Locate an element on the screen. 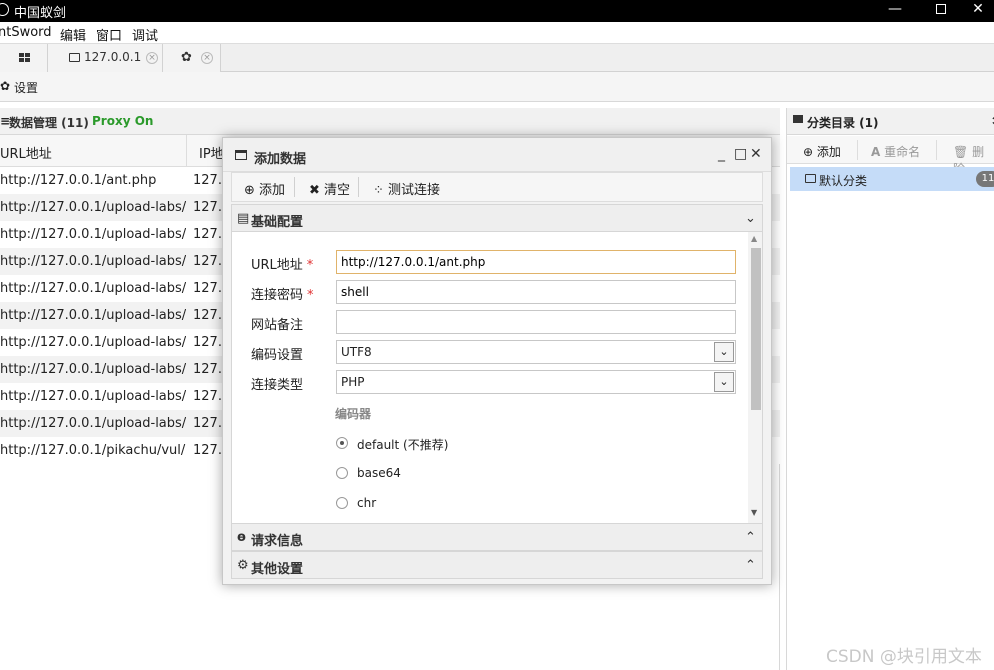 This screenshot has height=670, width=994. encoding-value: UTF8 is located at coordinates (356, 352).